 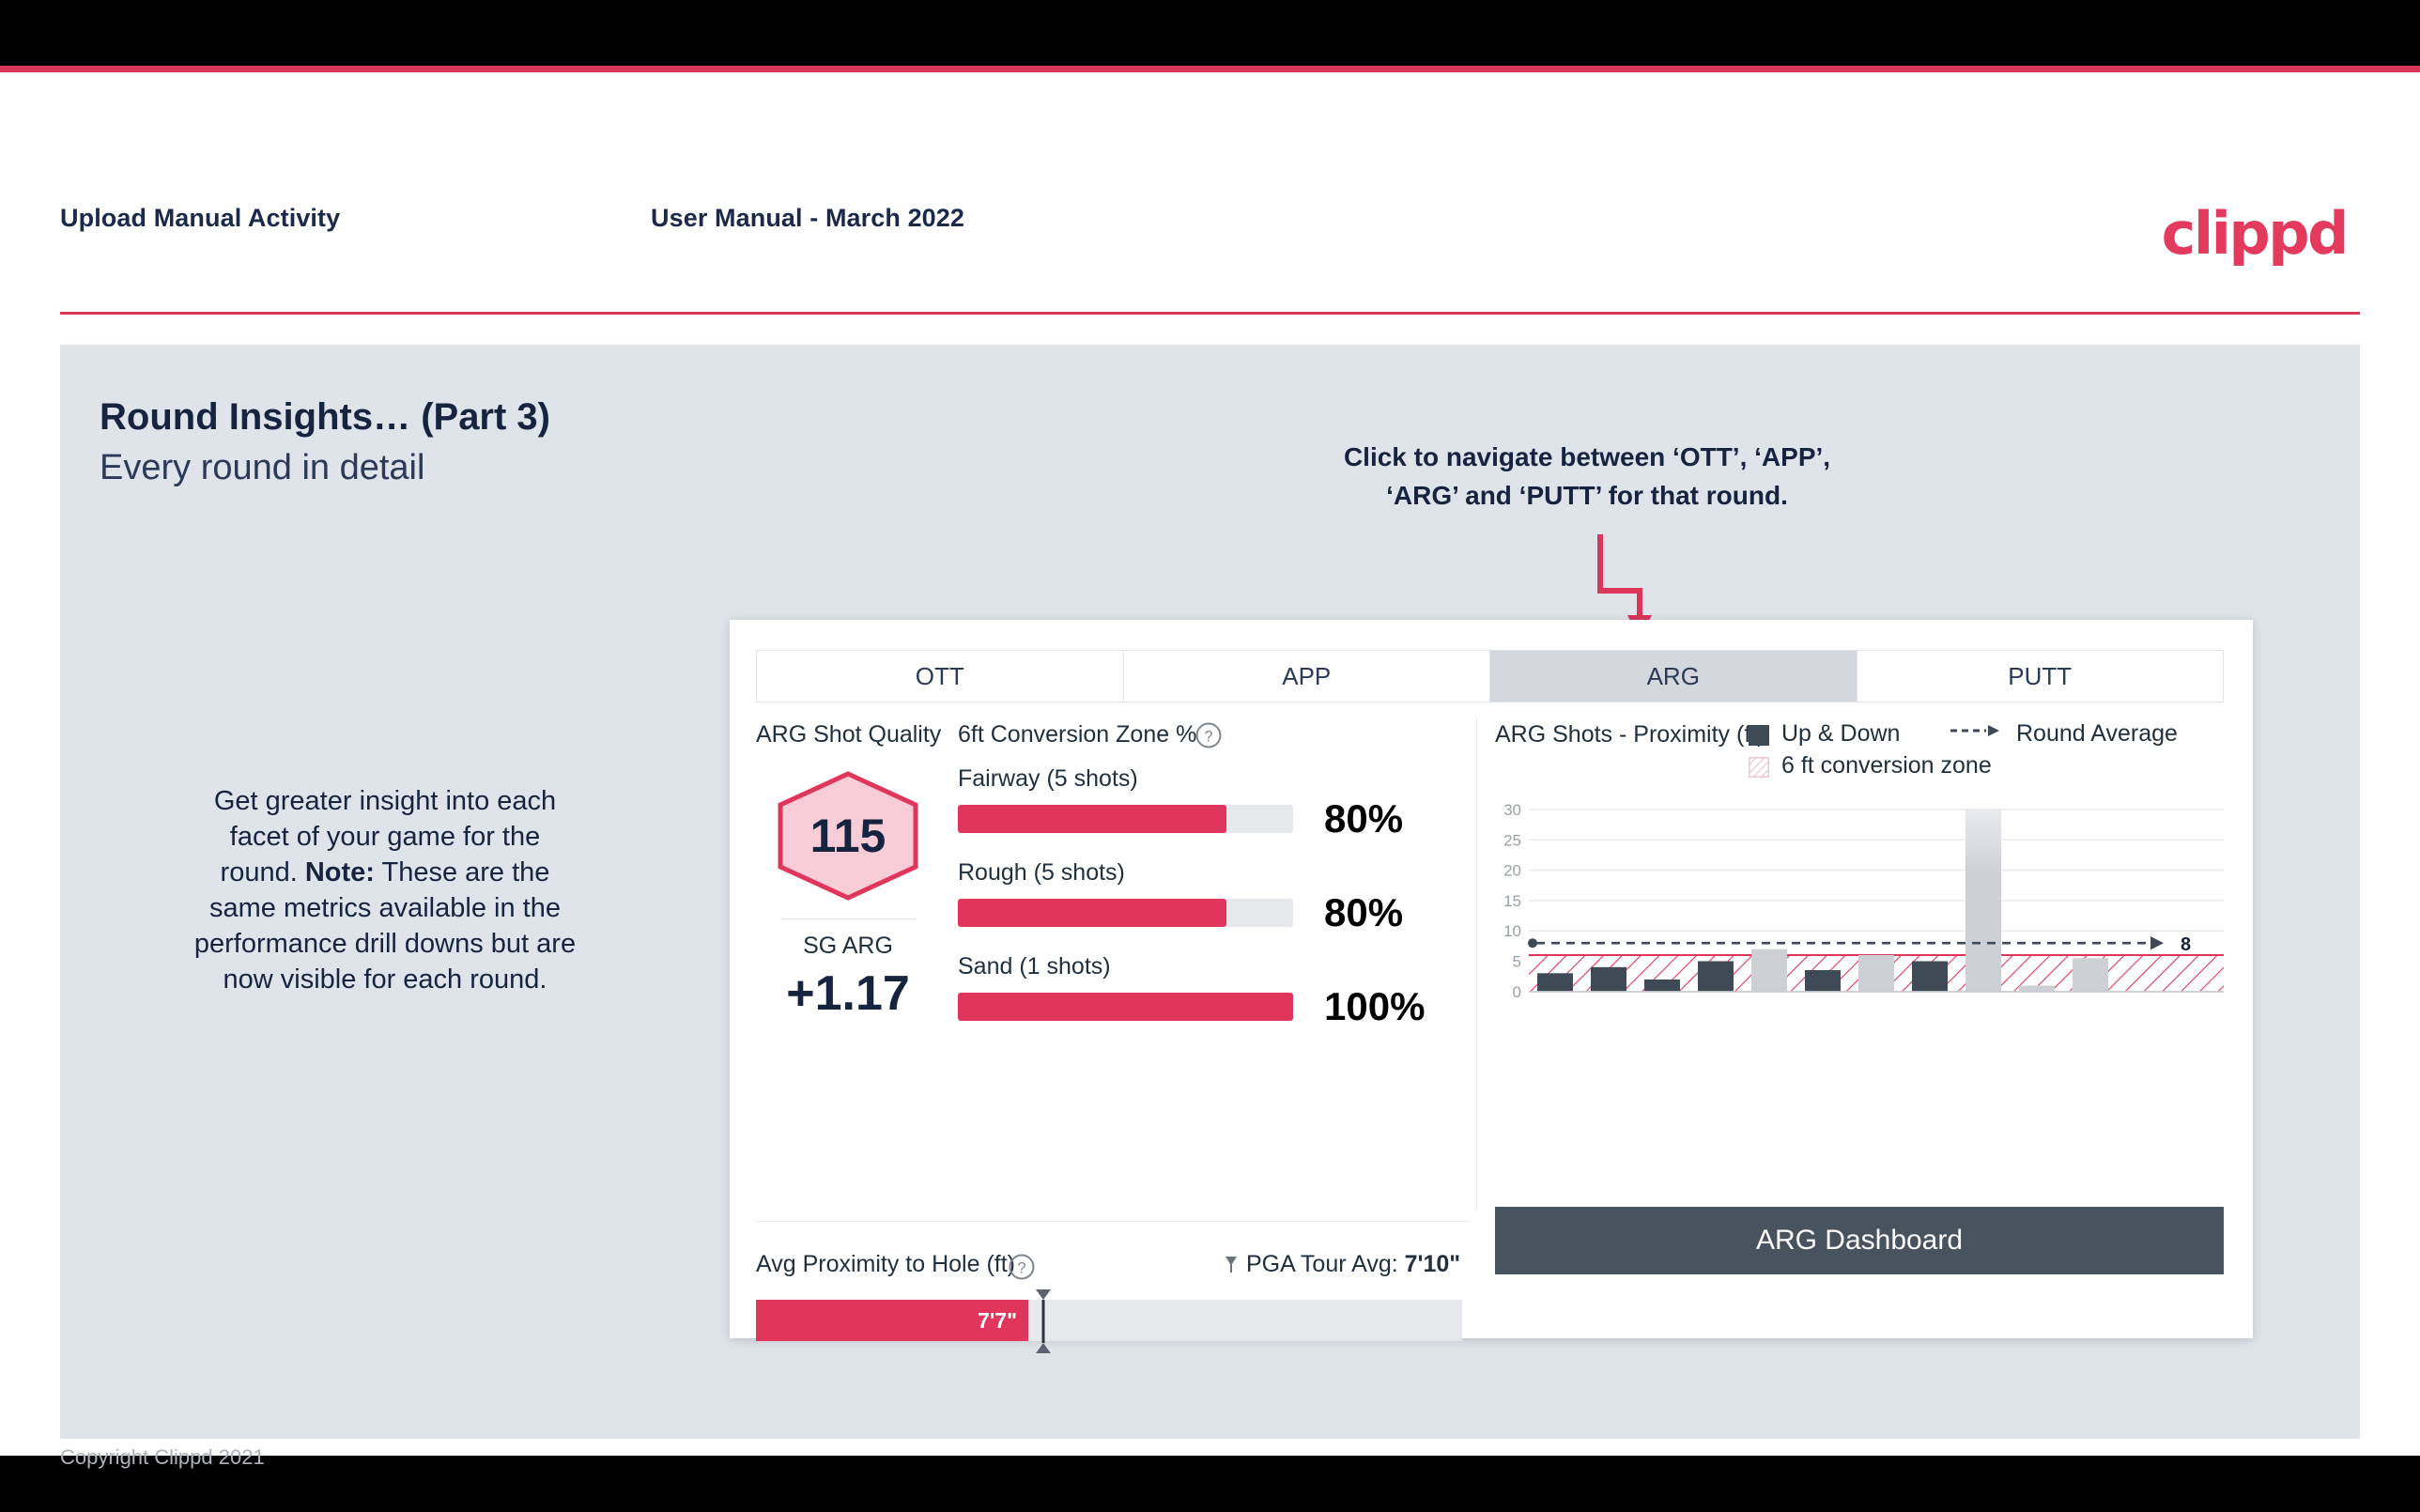 I want to click on callout-line-1: Click to navigate between ‘OTT’, ‘APP’,, so click(x=1587, y=457).